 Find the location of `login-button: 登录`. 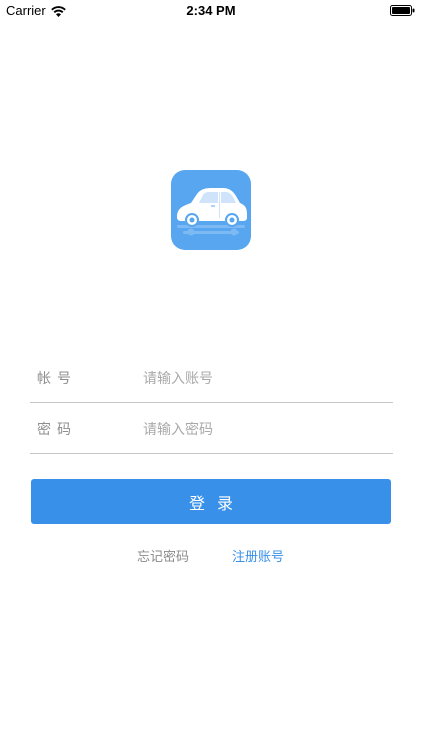

login-button: 登录 is located at coordinates (211, 501).